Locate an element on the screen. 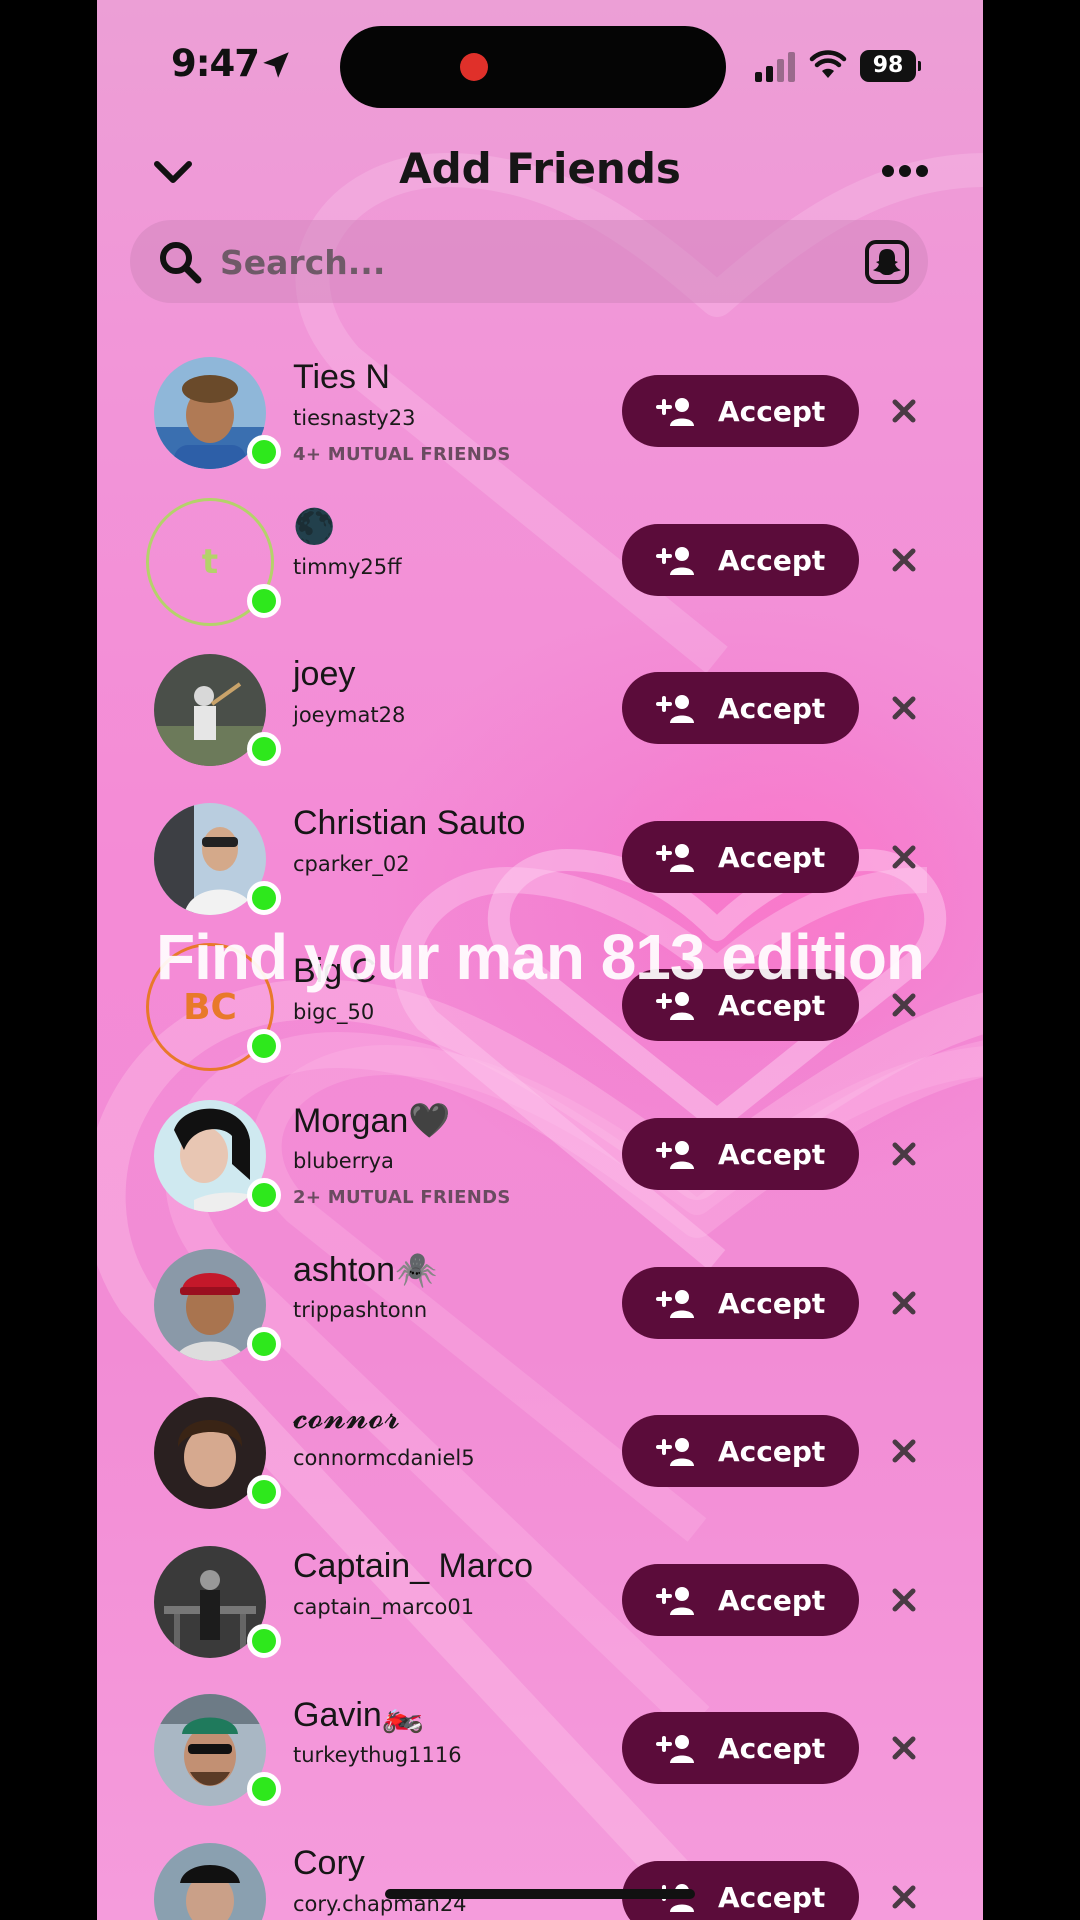 The image size is (1080, 1920). search-icon is located at coordinates (181, 263).